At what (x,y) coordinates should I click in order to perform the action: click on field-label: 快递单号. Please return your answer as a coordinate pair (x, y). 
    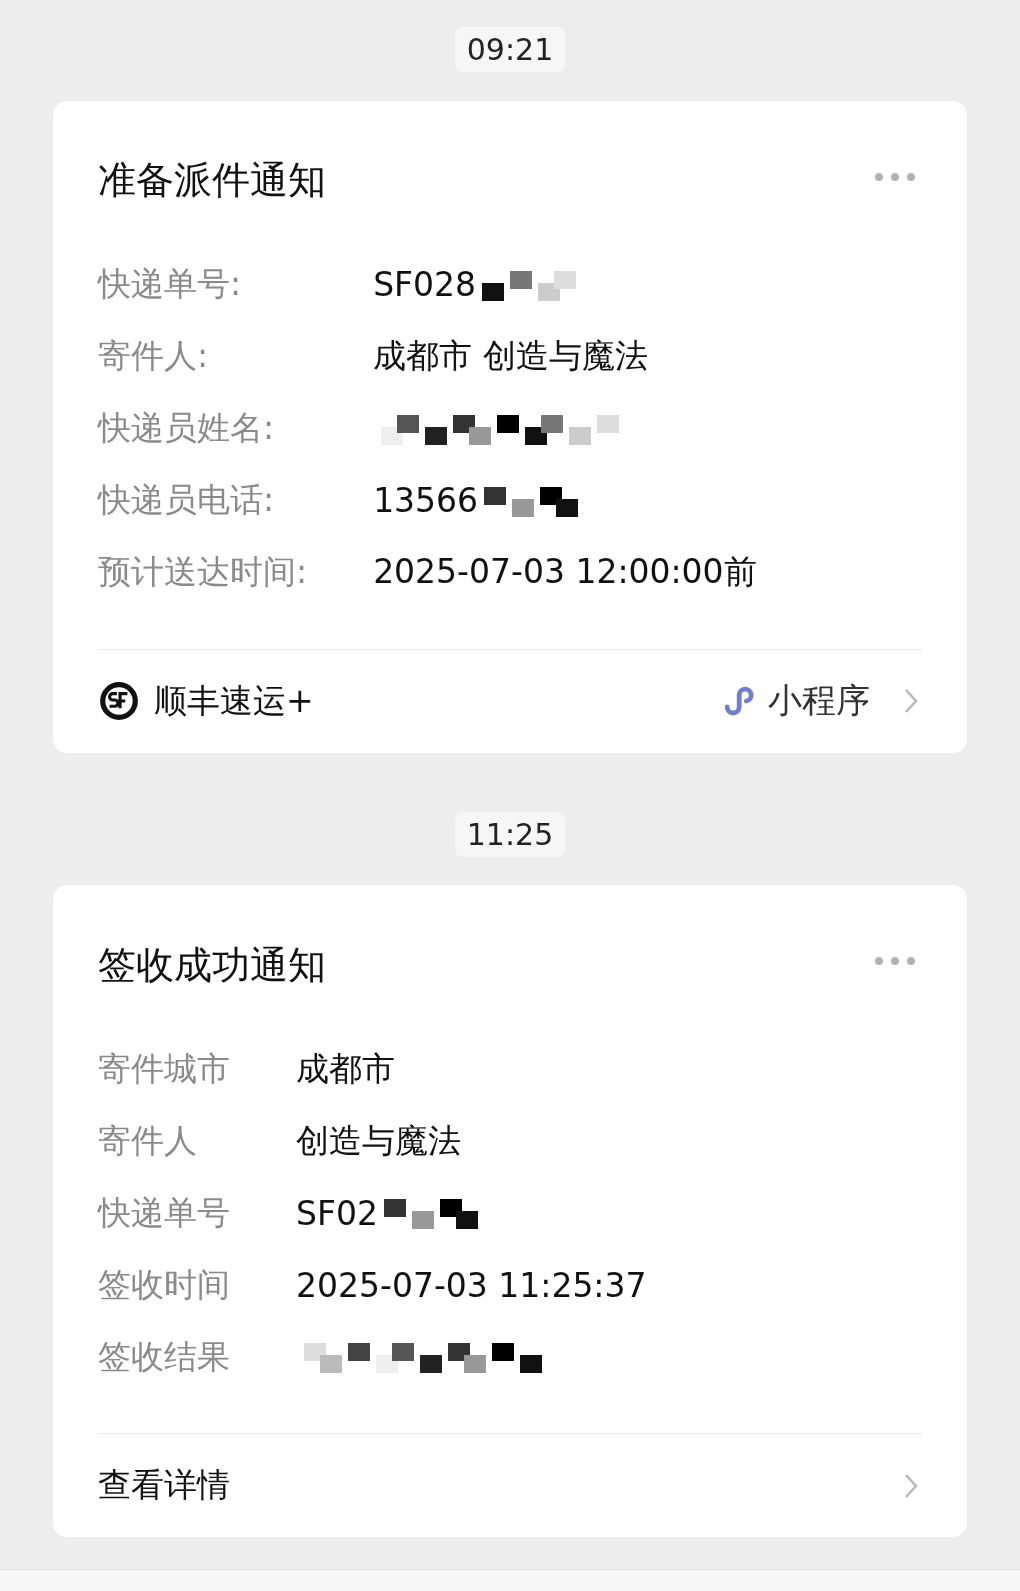
    Looking at the image, I should click on (164, 1212).